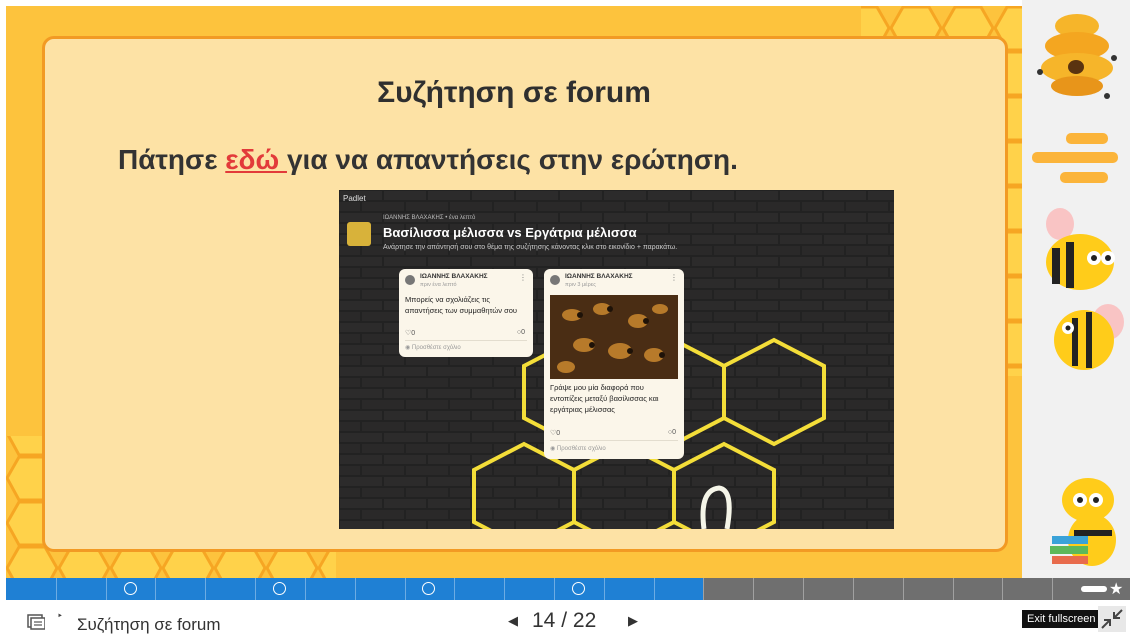  Describe the element at coordinates (172, 159) in the screenshot. I see `instruction-prefix: Πάτησε` at that location.